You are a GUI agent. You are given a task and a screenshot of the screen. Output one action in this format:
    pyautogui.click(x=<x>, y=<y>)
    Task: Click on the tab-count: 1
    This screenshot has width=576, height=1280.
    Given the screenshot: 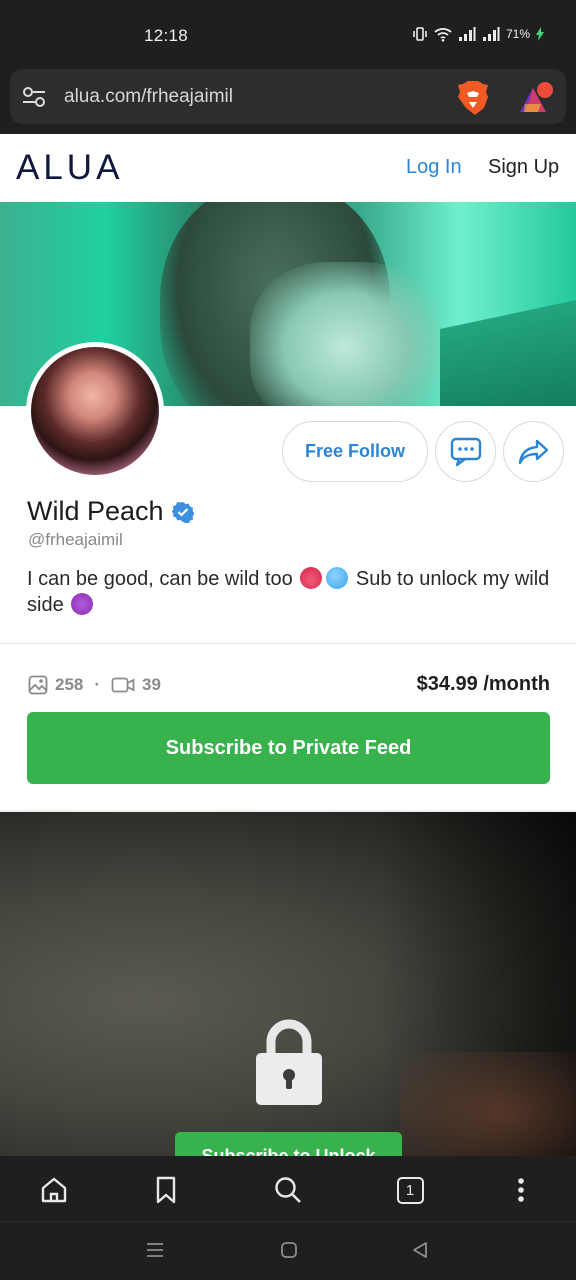 What is the action you would take?
    pyautogui.click(x=410, y=1190)
    